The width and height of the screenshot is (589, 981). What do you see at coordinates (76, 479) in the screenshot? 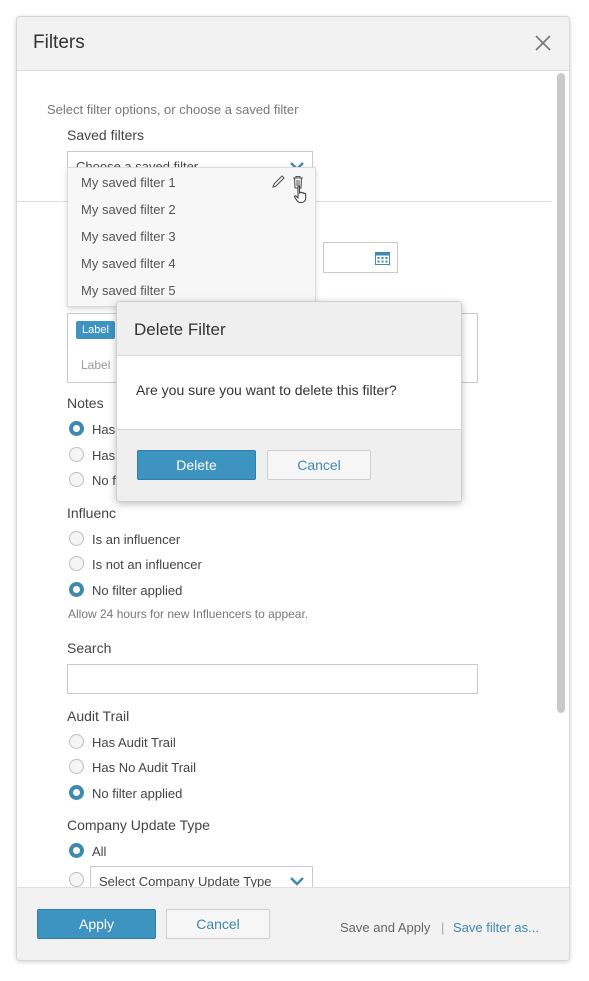
I see `notes-radio-no-filter` at bounding box center [76, 479].